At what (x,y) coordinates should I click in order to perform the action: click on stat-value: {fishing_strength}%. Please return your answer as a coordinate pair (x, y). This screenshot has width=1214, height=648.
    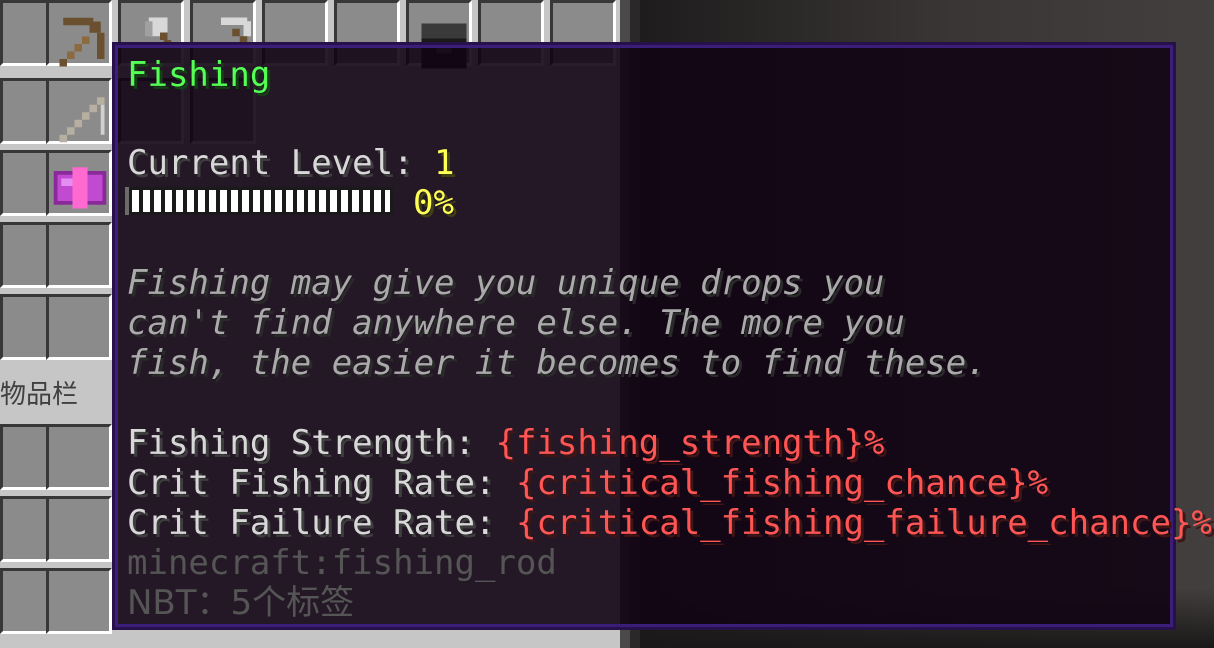
    Looking at the image, I should click on (690, 443).